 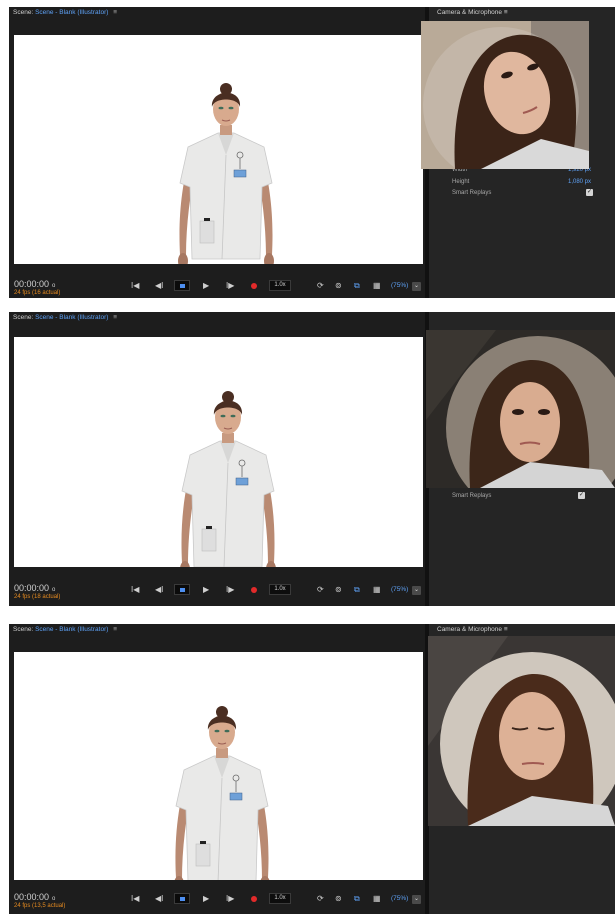 What do you see at coordinates (37, 597) in the screenshot?
I see `fps-readout: 24 fps (18 actual)` at bounding box center [37, 597].